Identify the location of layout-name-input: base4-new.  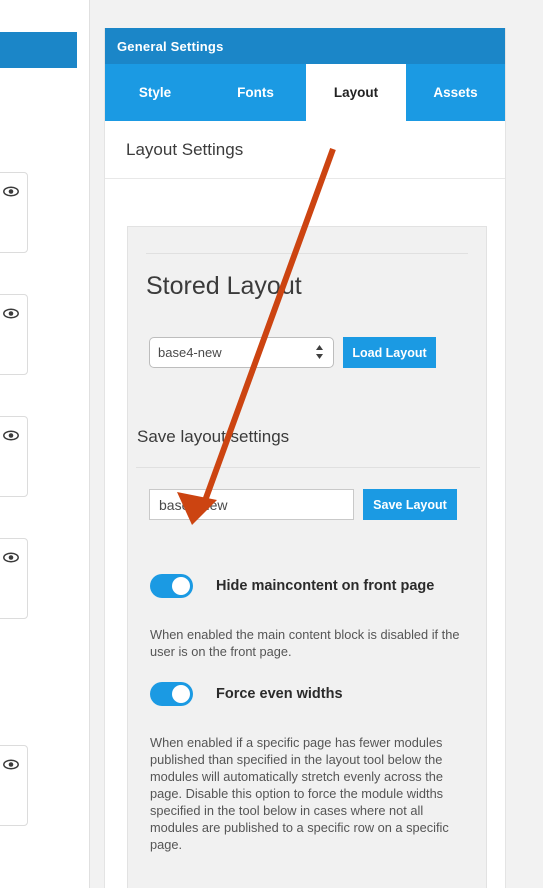
(251, 504).